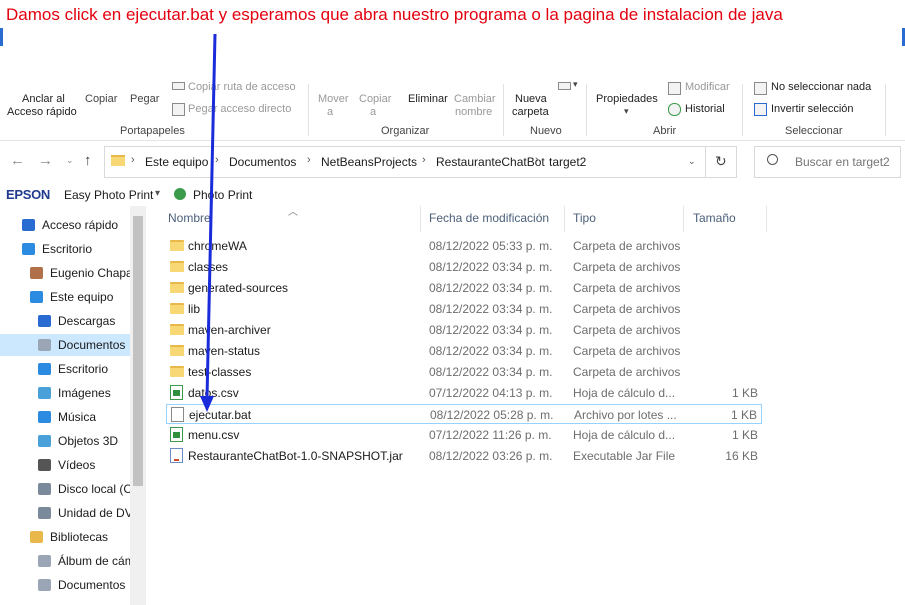 The width and height of the screenshot is (905, 605). Describe the element at coordinates (428, 99) in the screenshot. I see `delete-button: Eliminar` at that location.